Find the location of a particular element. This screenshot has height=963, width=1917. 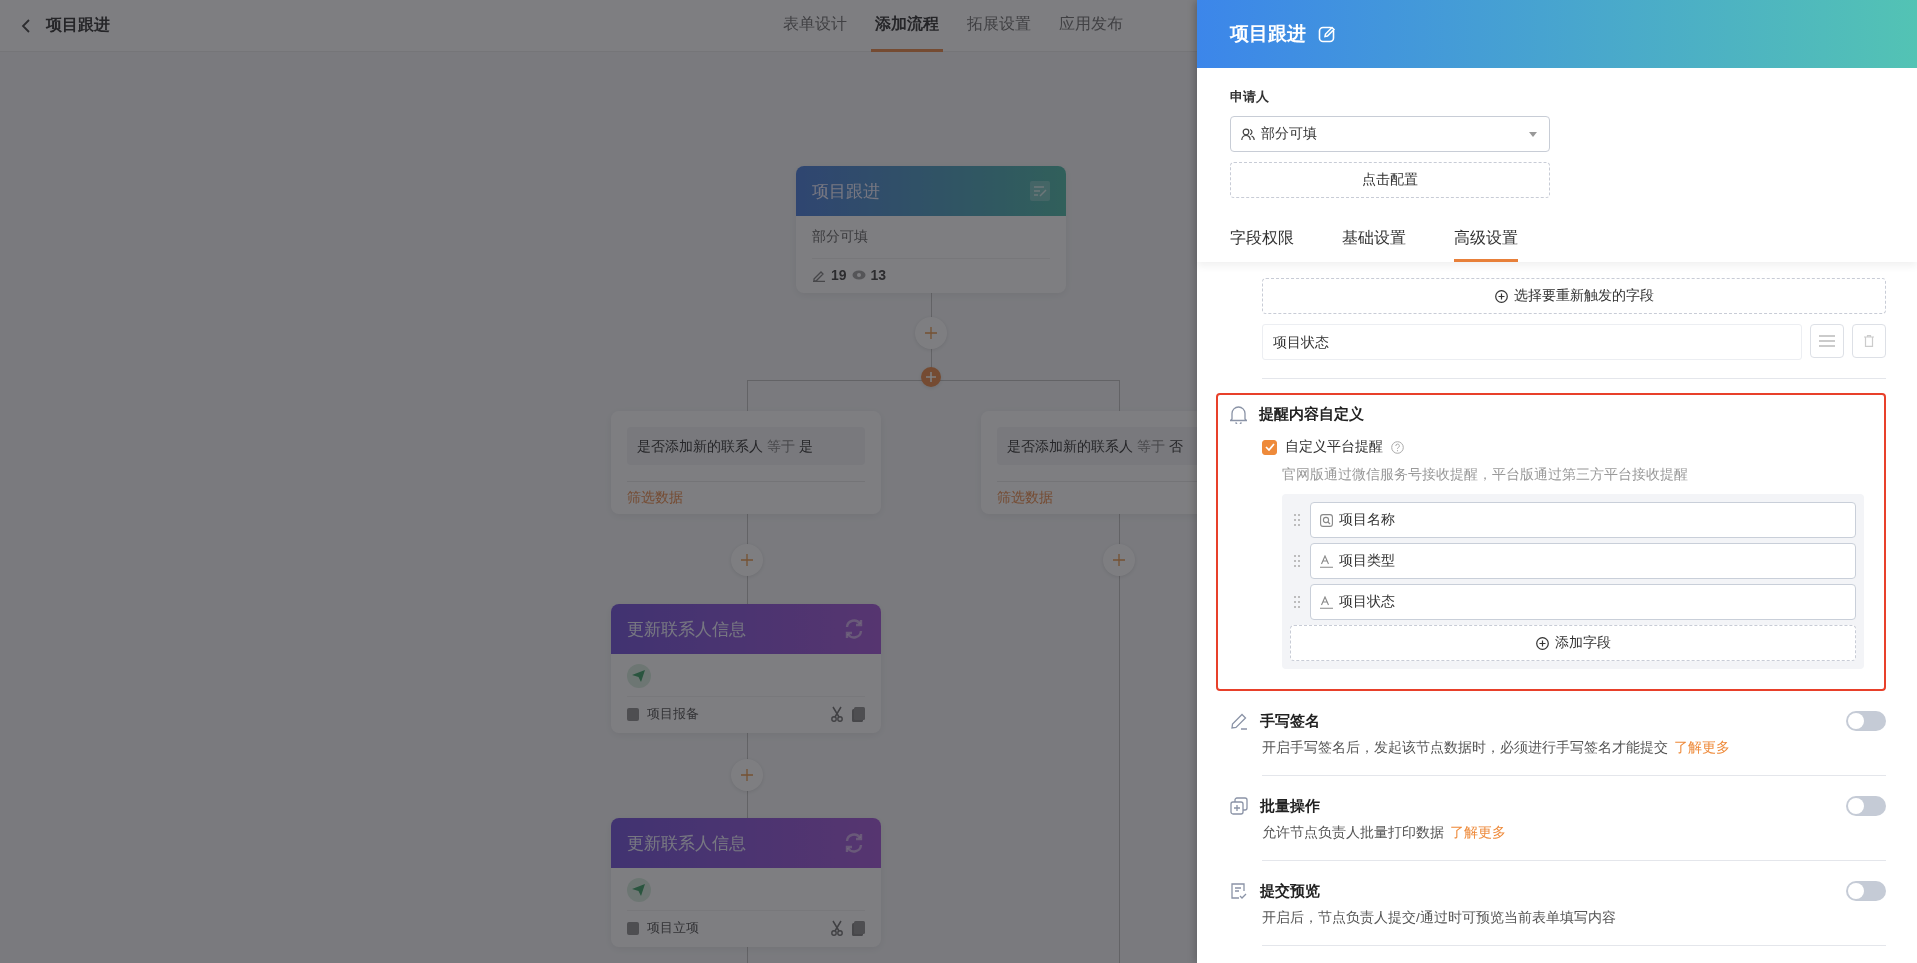

help-icon is located at coordinates (1397, 447).